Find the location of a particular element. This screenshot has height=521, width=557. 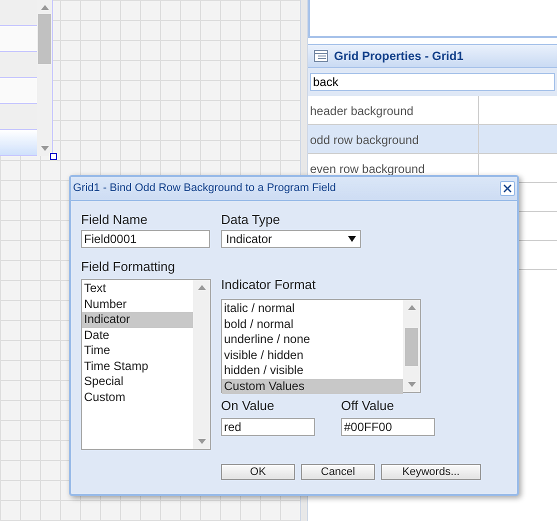

list-item: Date is located at coordinates (137, 335).